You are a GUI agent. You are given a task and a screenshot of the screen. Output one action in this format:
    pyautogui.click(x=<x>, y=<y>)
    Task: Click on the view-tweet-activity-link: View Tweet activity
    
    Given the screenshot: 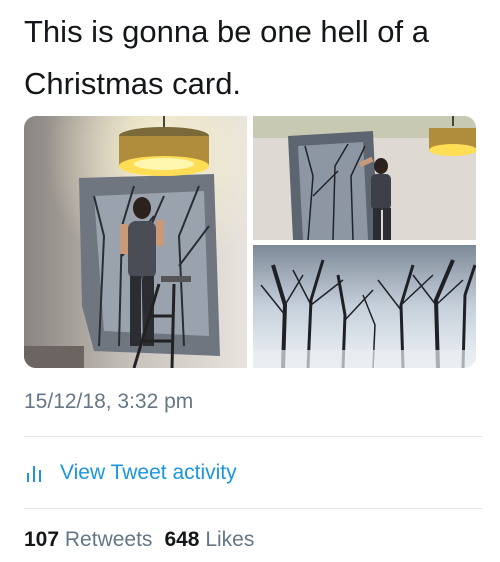 What is the action you would take?
    pyautogui.click(x=130, y=473)
    